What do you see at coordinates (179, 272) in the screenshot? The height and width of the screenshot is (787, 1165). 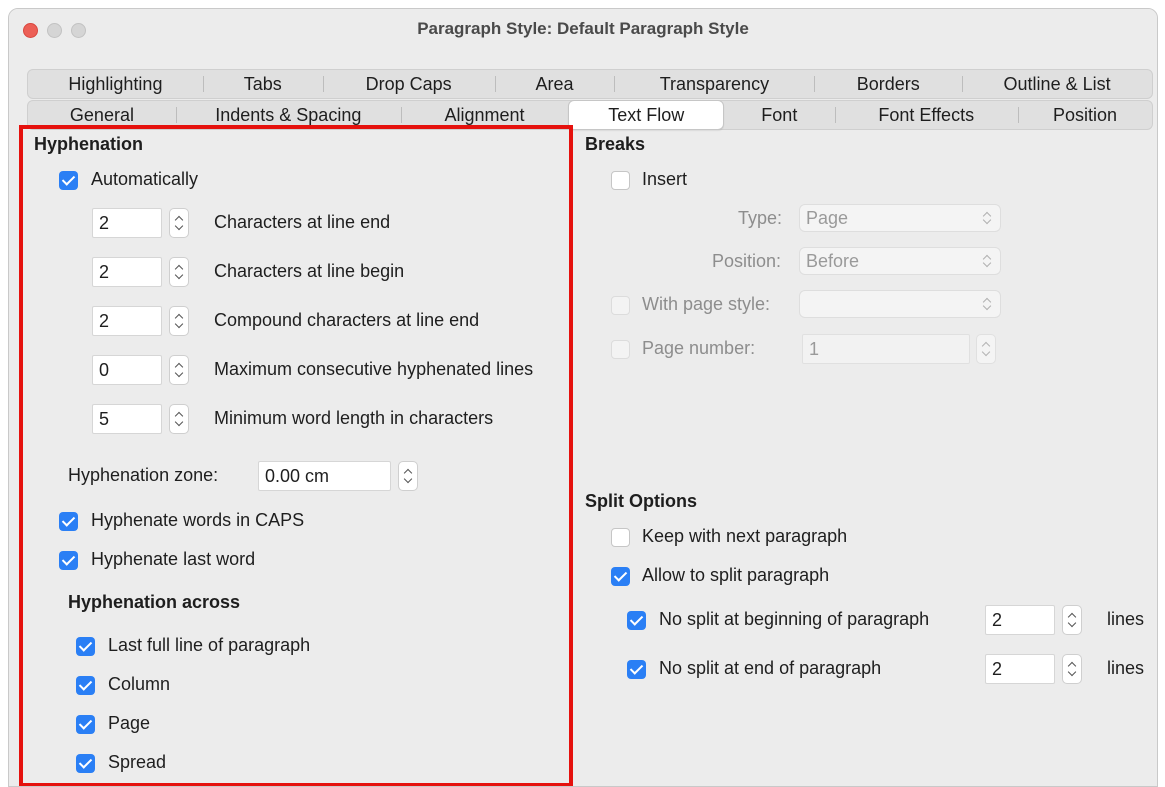 I see `chars-line-begin-stepper` at bounding box center [179, 272].